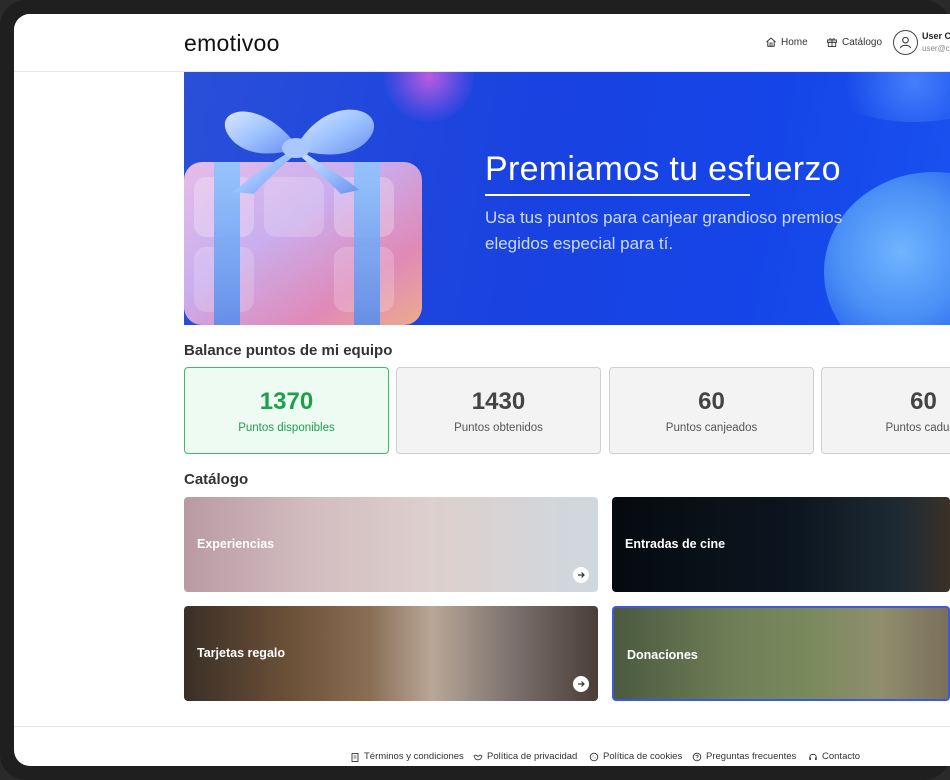 This screenshot has width=950, height=780. I want to click on footer-link-label: Contacto, so click(841, 756).